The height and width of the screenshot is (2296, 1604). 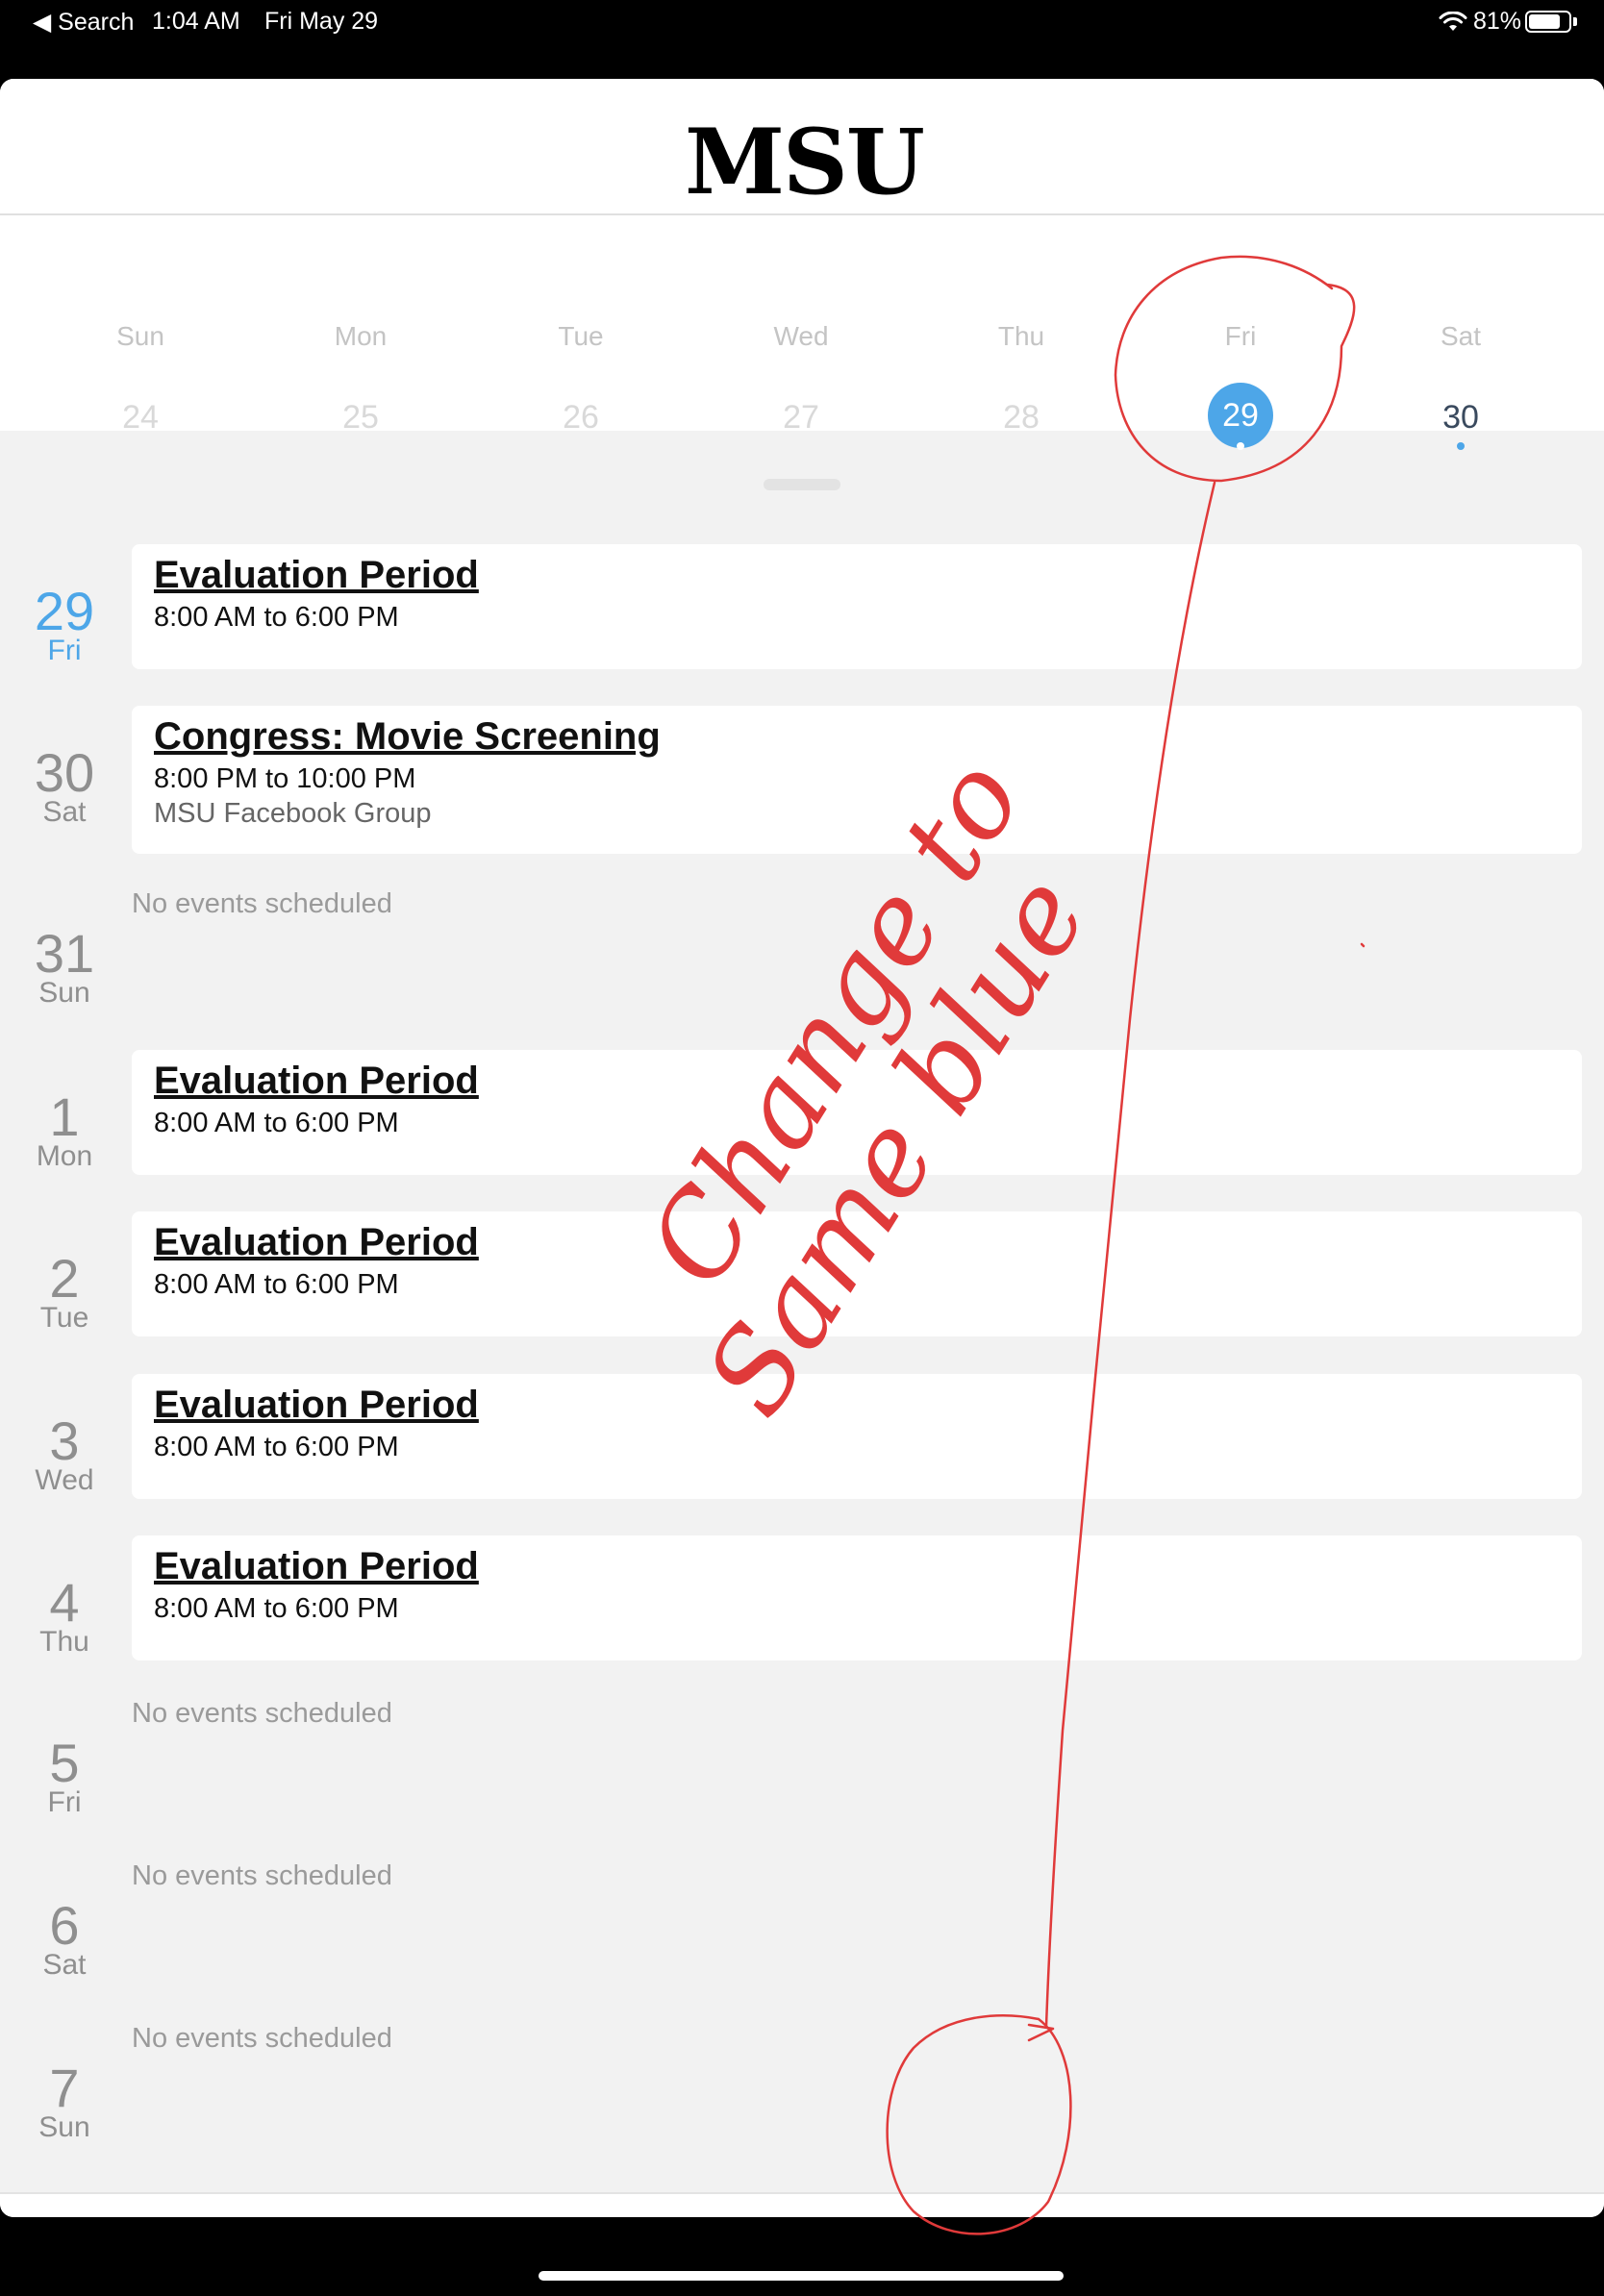 What do you see at coordinates (64, 772) in the screenshot?
I see `agenda-day-number: 30` at bounding box center [64, 772].